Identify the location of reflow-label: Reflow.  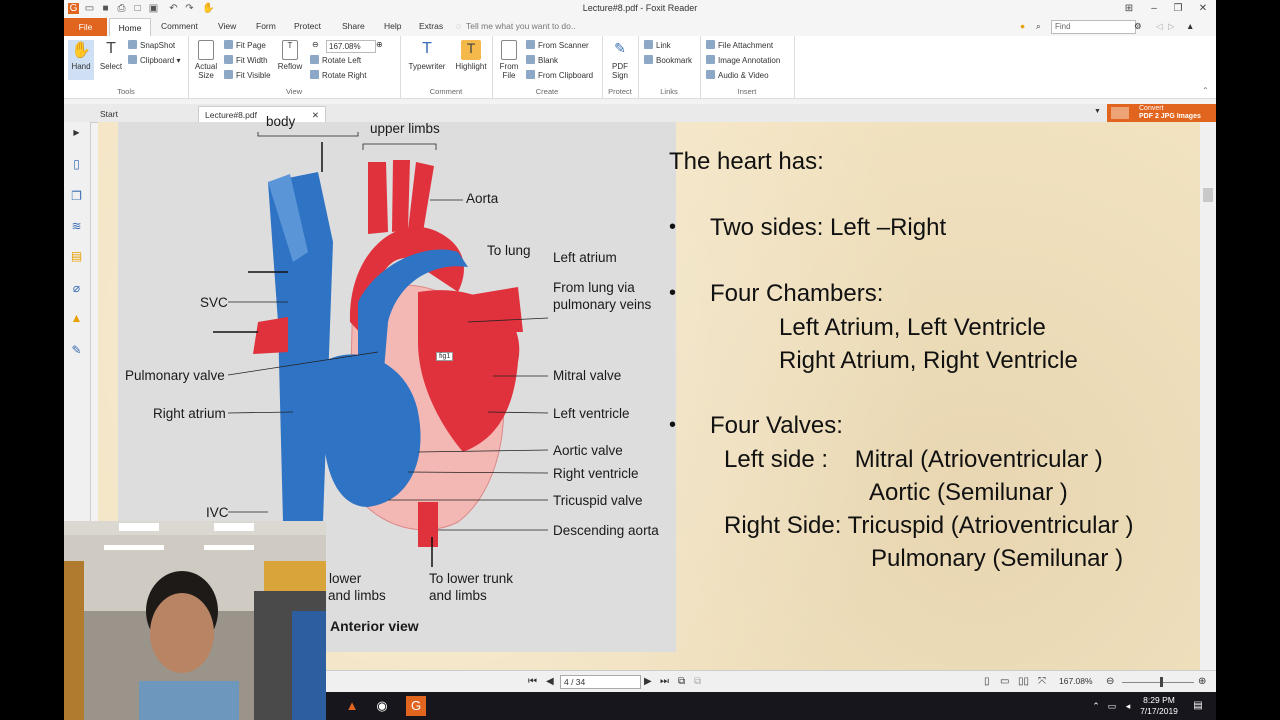
(290, 66).